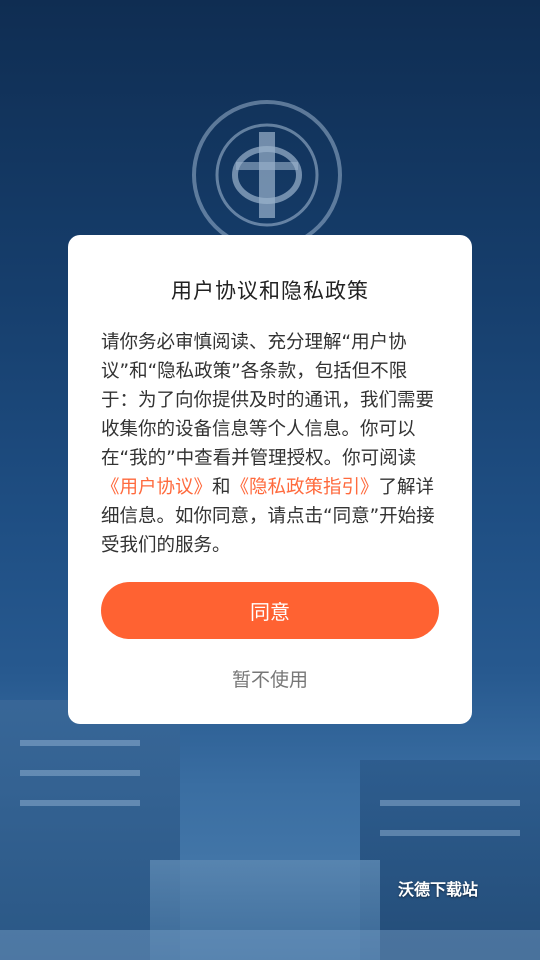 This screenshot has width=540, height=960. Describe the element at coordinates (270, 678) in the screenshot. I see `decline-button: 暂不使用` at that location.